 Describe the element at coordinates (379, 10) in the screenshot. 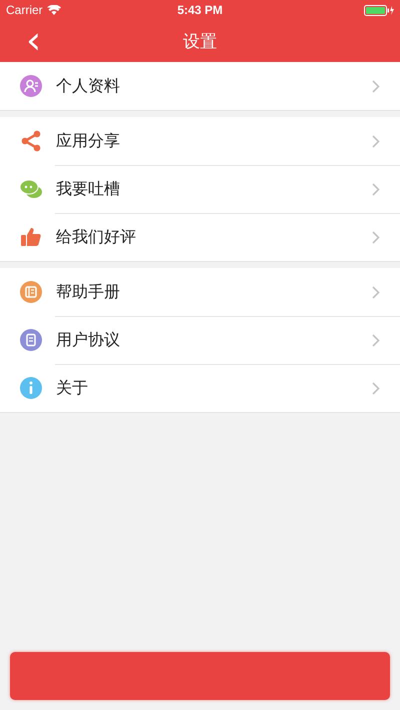

I see `battery-icon` at that location.